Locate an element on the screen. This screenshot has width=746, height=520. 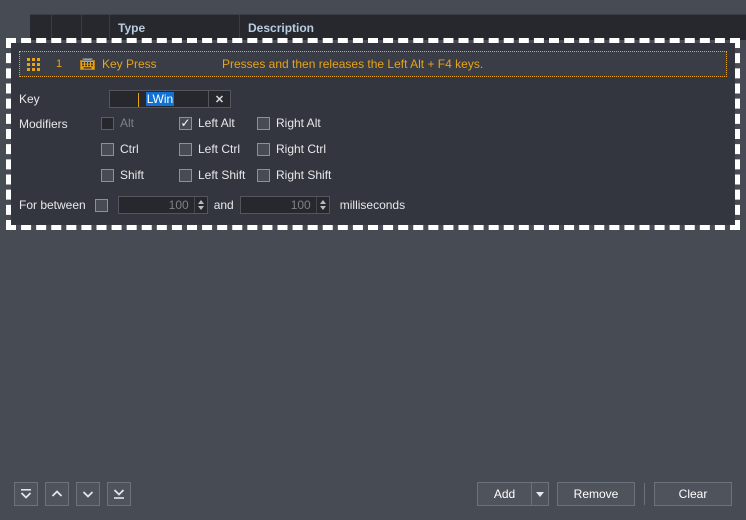
checkbox-right-shift-label: Right Shift is located at coordinates (304, 175).